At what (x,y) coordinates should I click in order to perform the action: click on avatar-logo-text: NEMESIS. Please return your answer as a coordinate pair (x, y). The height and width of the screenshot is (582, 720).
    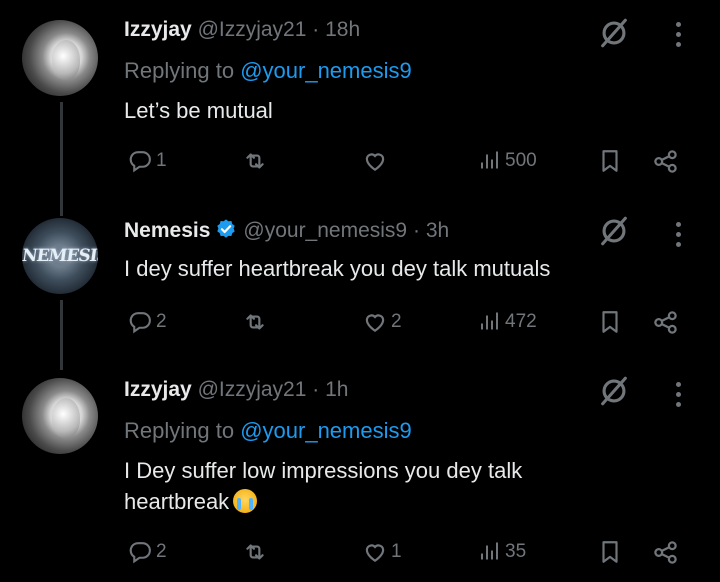
    Looking at the image, I should click on (60, 256).